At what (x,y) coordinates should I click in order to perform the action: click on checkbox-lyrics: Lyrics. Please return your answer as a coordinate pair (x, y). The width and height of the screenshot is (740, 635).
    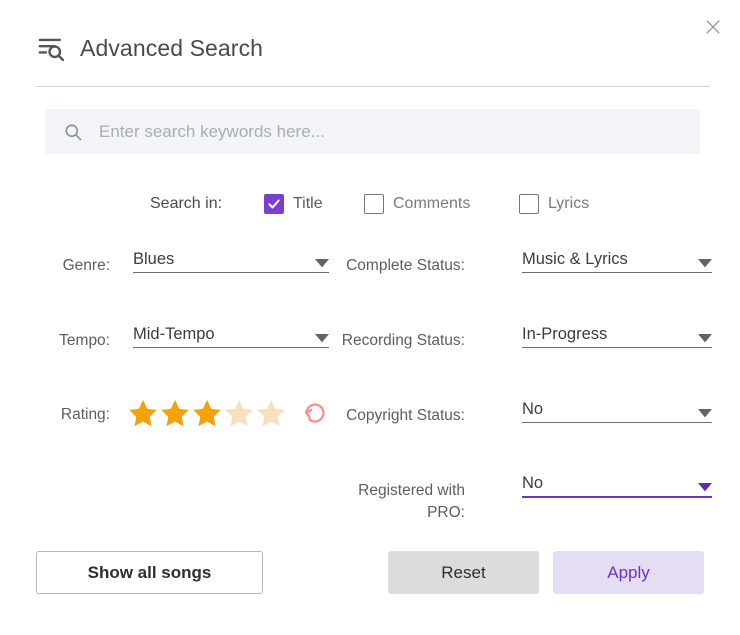
    Looking at the image, I should click on (554, 204).